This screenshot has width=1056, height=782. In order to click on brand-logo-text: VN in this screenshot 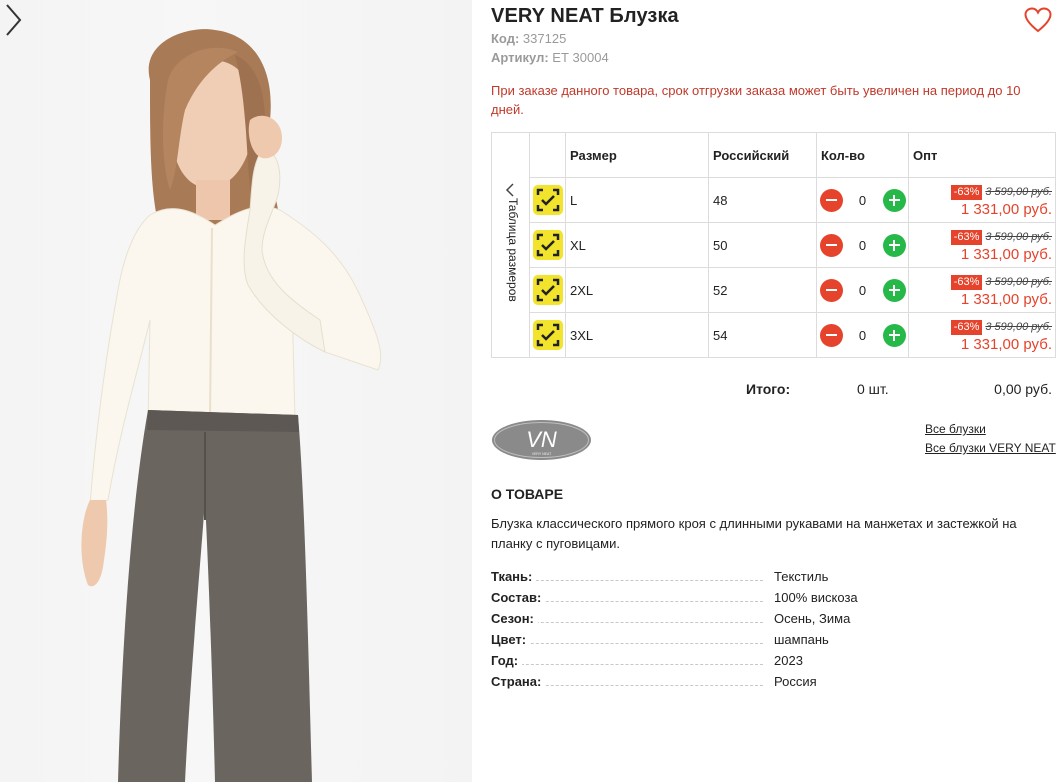, I will do `click(541, 439)`.